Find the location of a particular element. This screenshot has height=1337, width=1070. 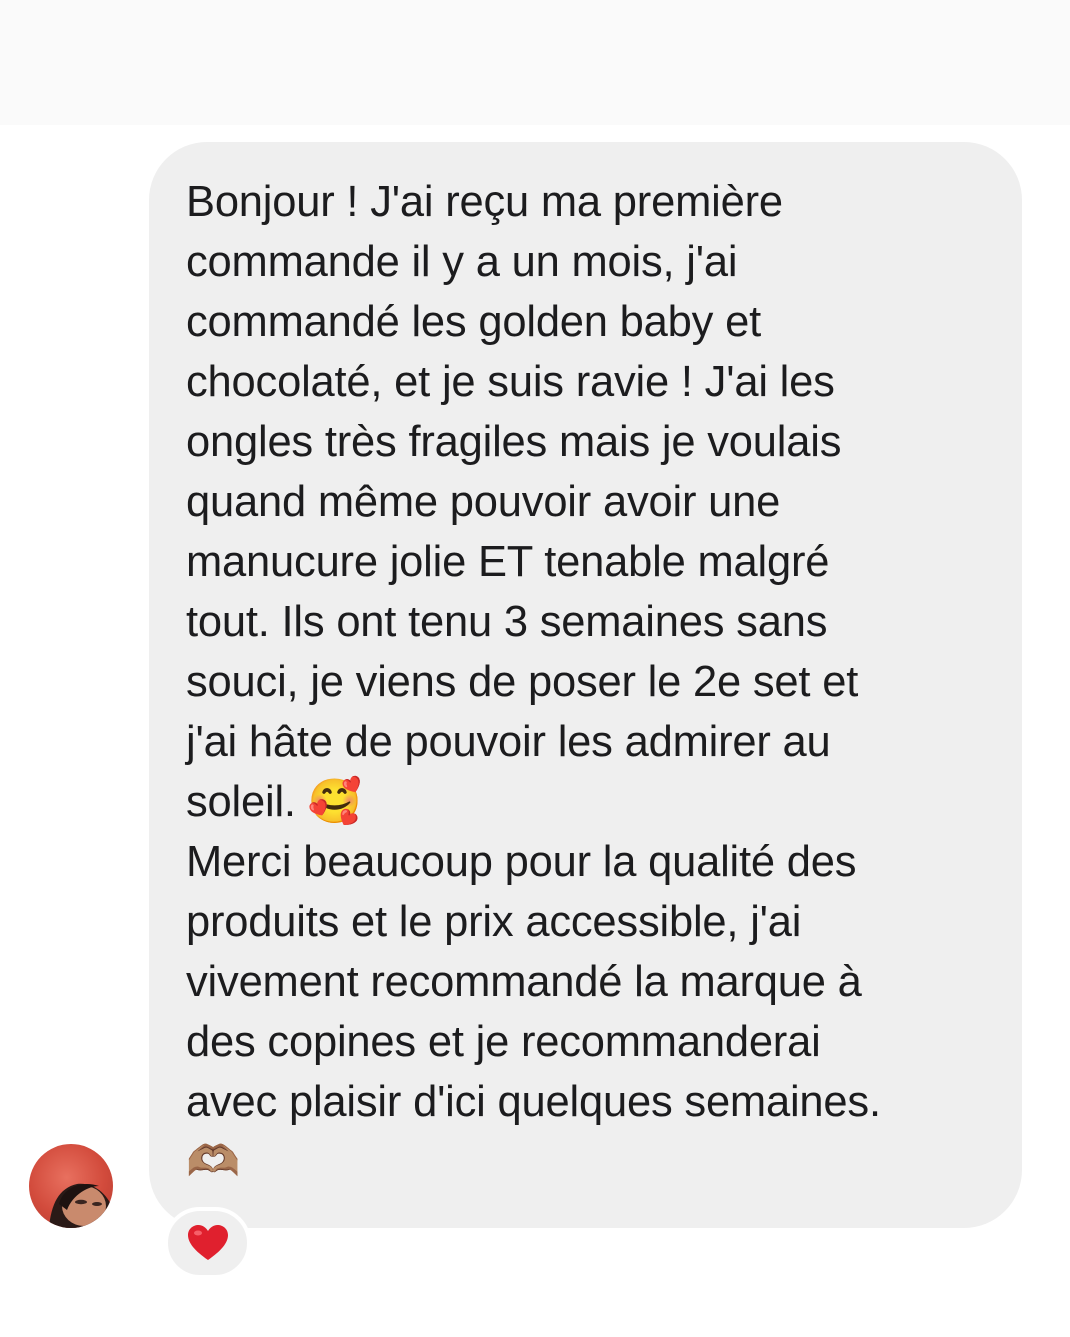

message-line: manucure jolie ET tenable malgré is located at coordinates (508, 562).